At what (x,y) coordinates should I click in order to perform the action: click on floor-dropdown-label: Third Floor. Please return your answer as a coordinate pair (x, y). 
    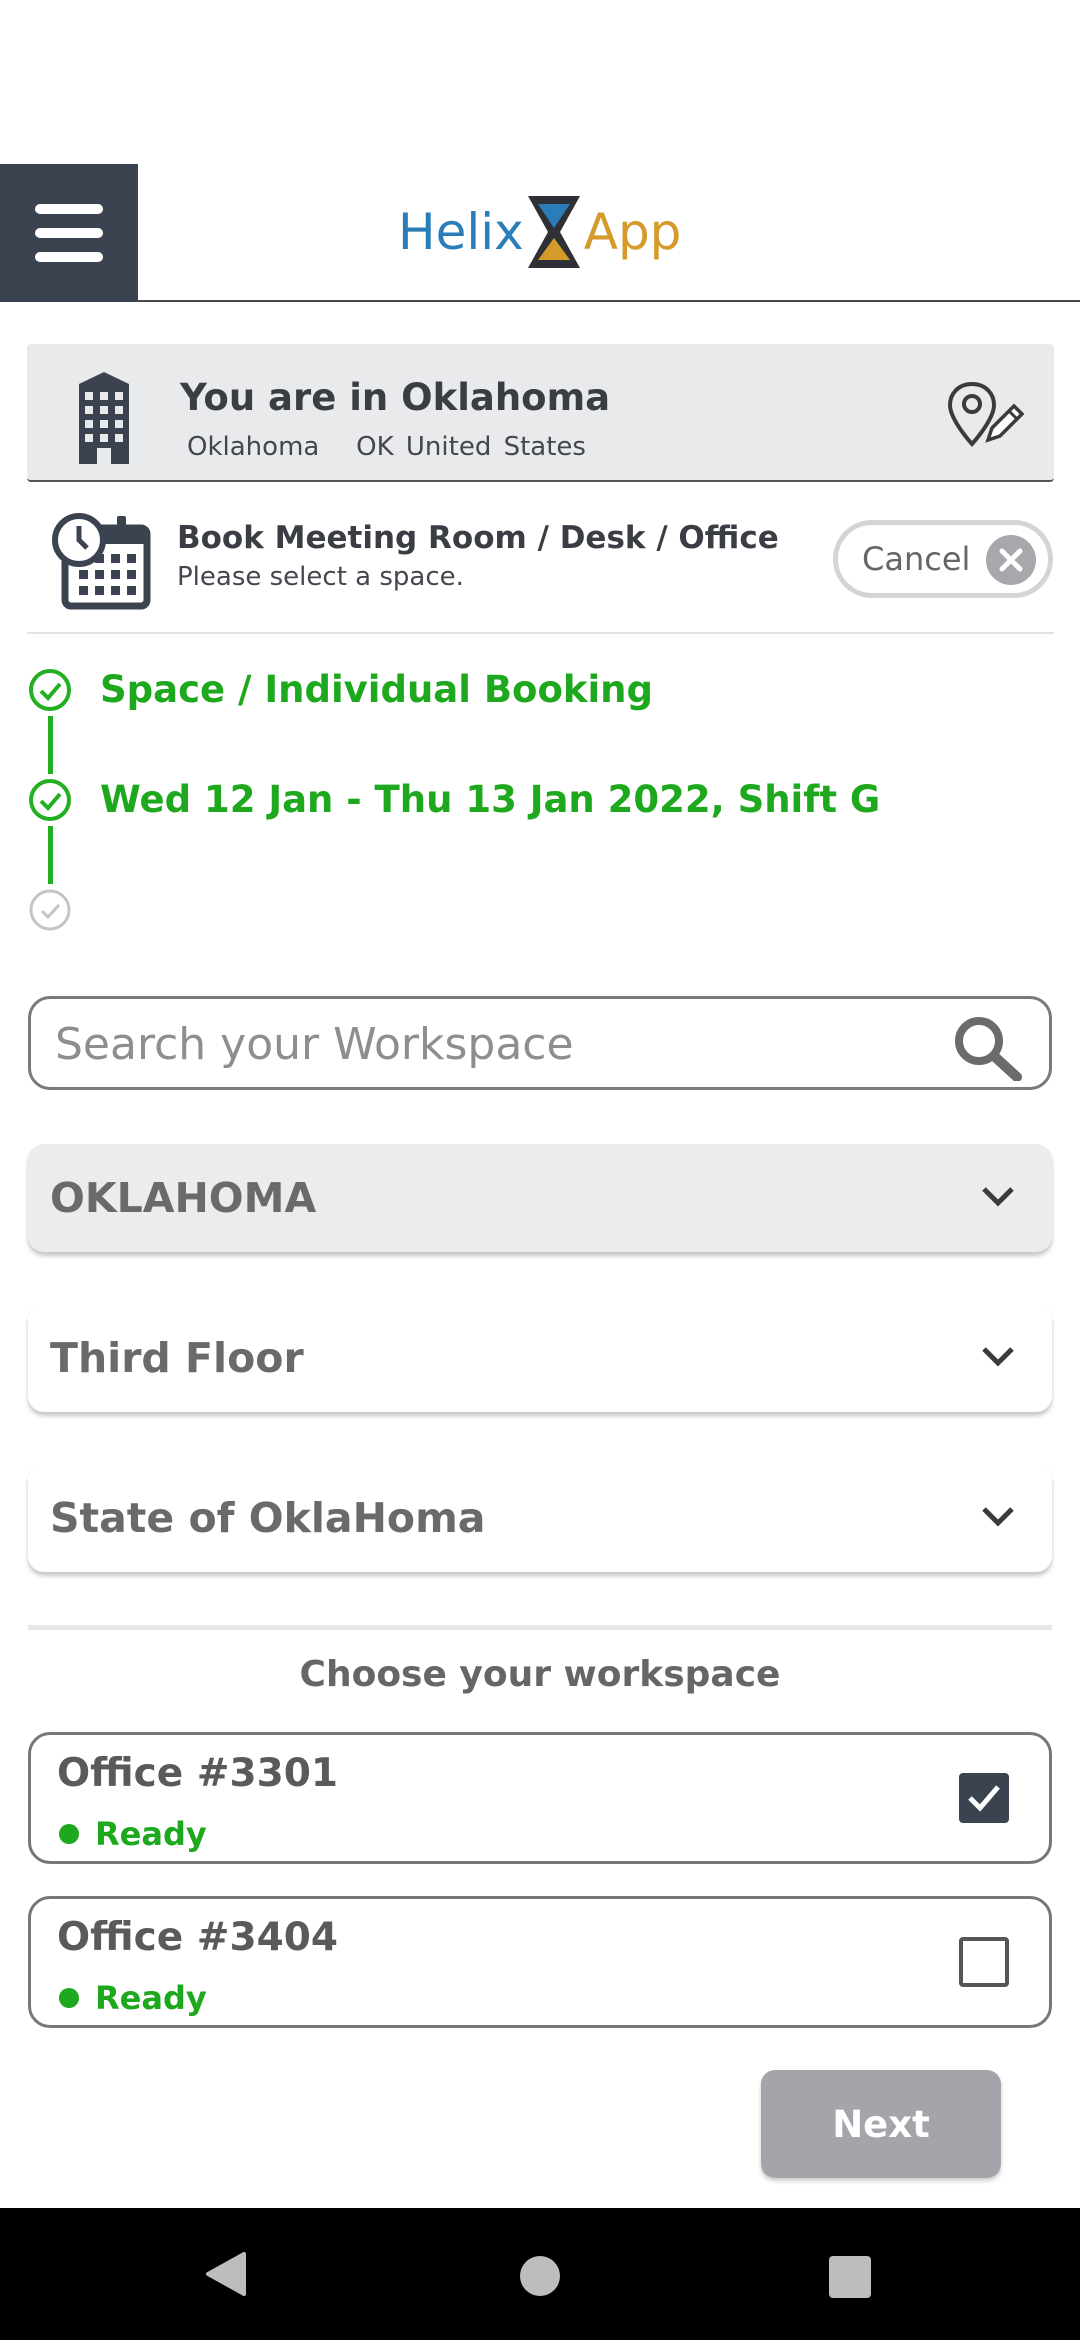
    Looking at the image, I should click on (177, 1358).